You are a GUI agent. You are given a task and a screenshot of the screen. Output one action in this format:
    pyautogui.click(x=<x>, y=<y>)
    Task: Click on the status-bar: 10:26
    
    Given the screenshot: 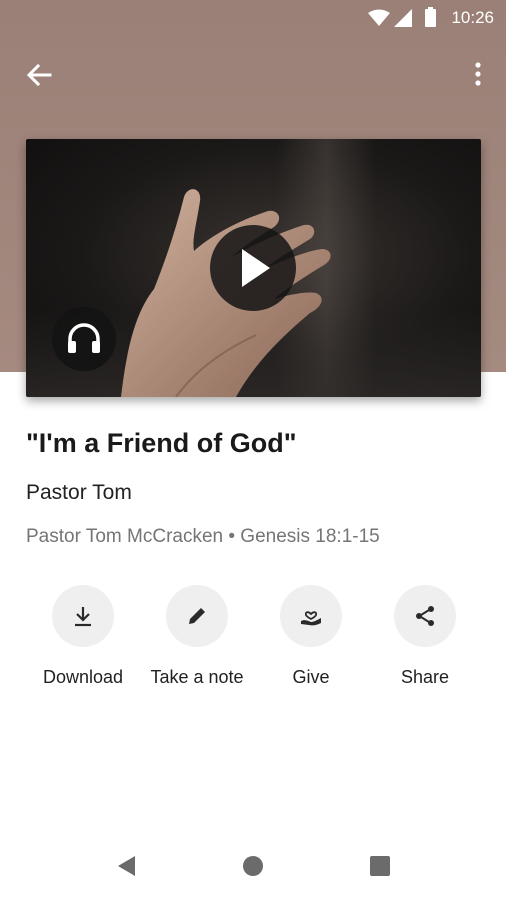 What is the action you would take?
    pyautogui.click(x=253, y=18)
    